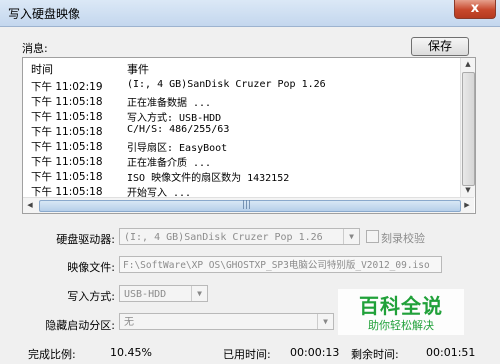  I want to click on verify-label: 刻录校验, so click(403, 238).